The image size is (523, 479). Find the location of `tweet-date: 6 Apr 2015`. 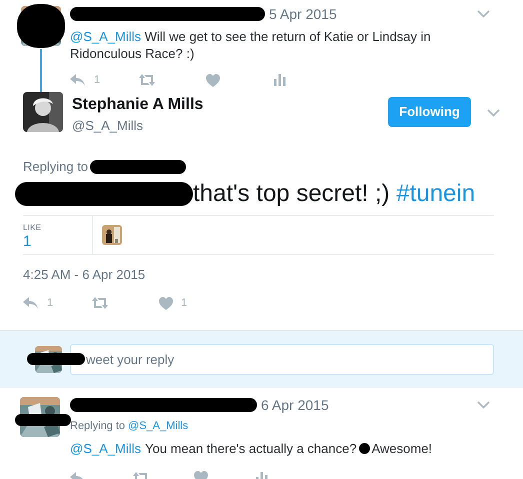

tweet-date: 6 Apr 2015 is located at coordinates (295, 405).